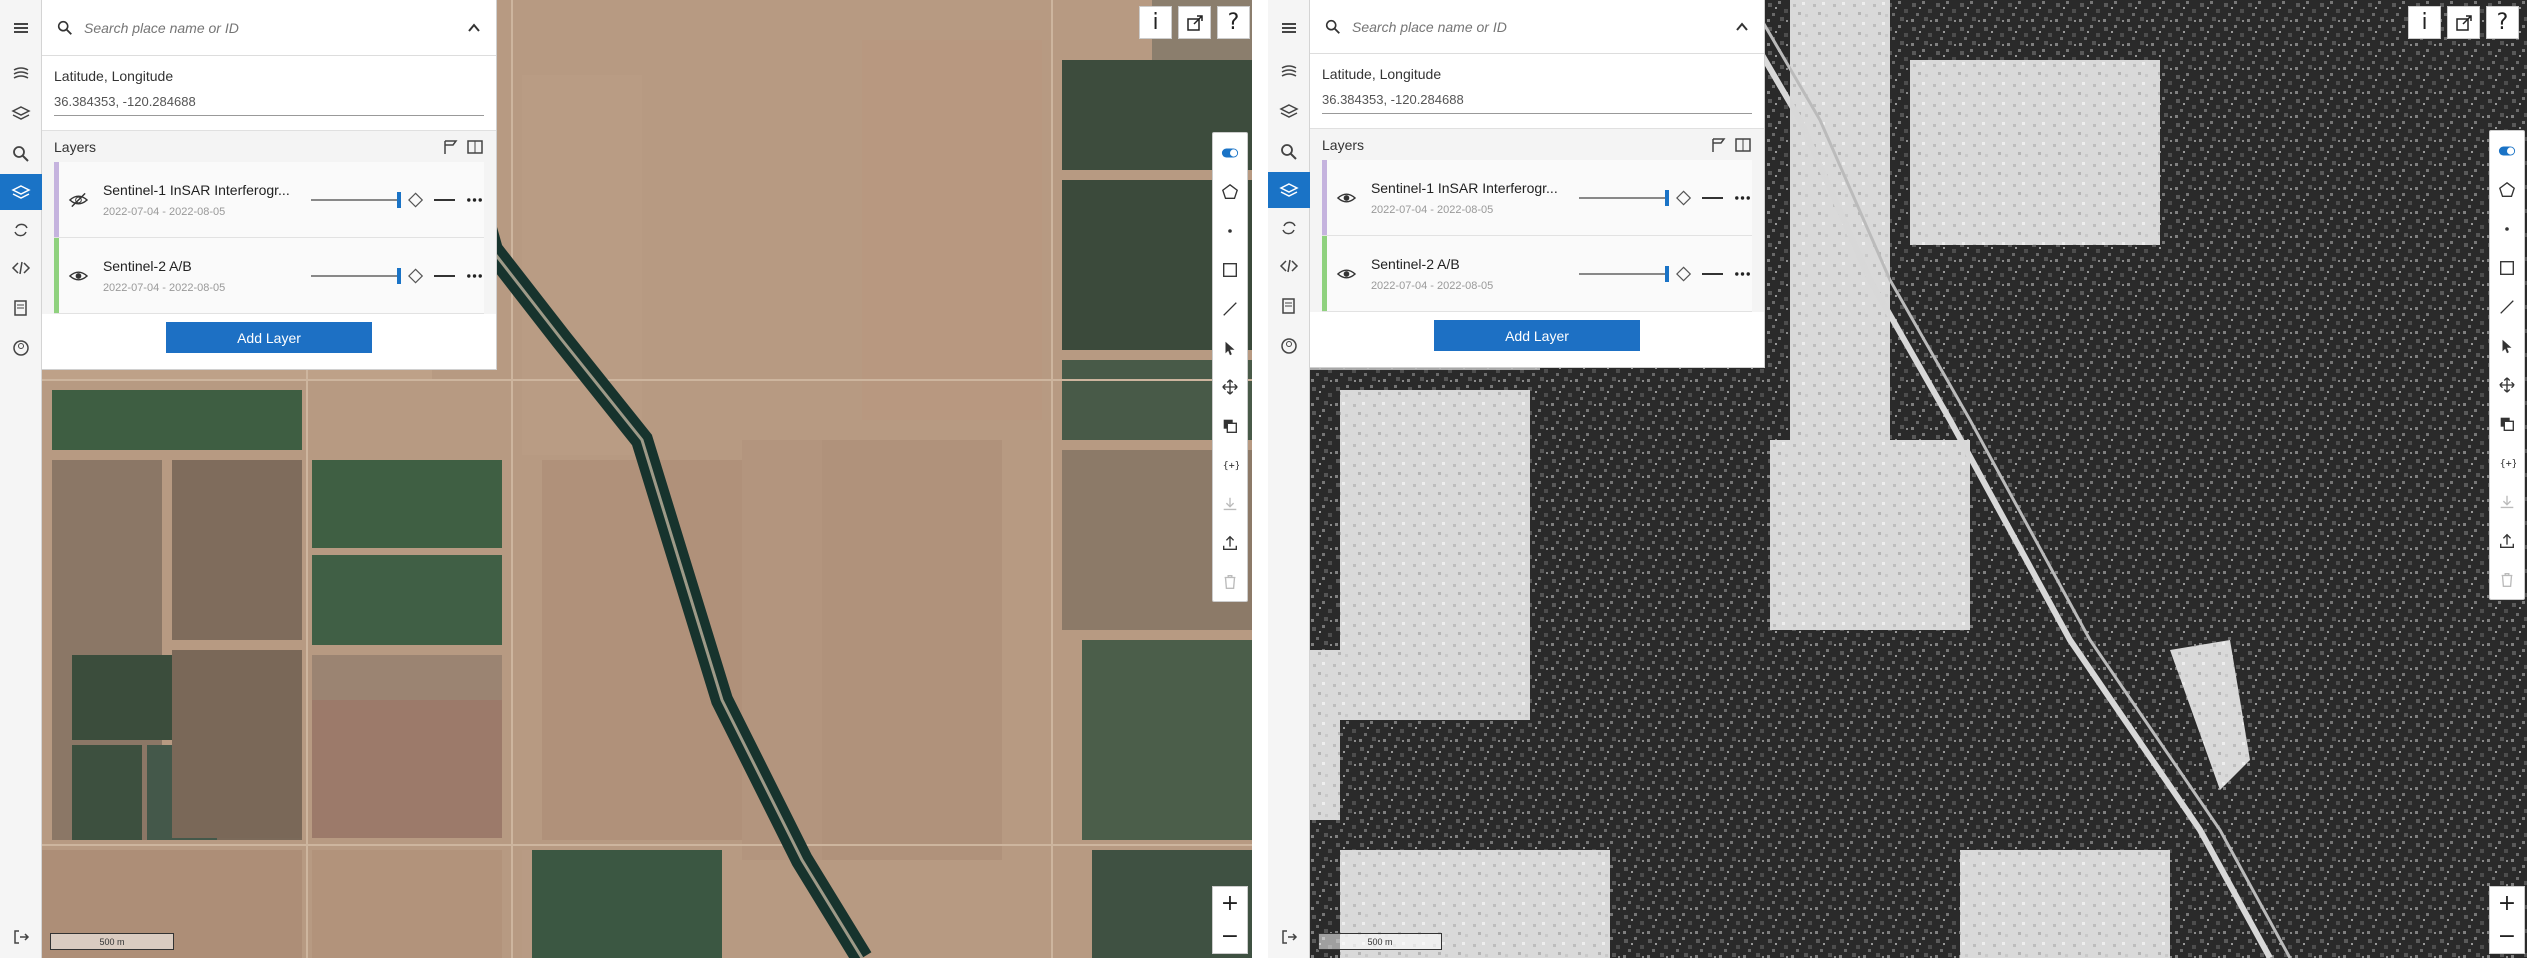 The height and width of the screenshot is (958, 2527). I want to click on add-layer-row: Add Layer, so click(269, 341).